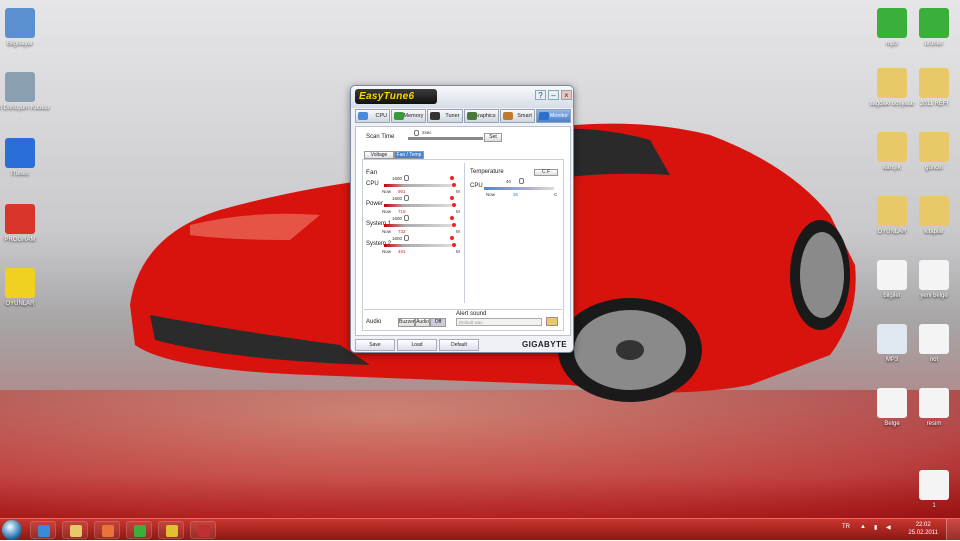 This screenshot has height=541, width=960. What do you see at coordinates (409, 155) in the screenshot?
I see `tab-fan-temp: Fan / Temp` at bounding box center [409, 155].